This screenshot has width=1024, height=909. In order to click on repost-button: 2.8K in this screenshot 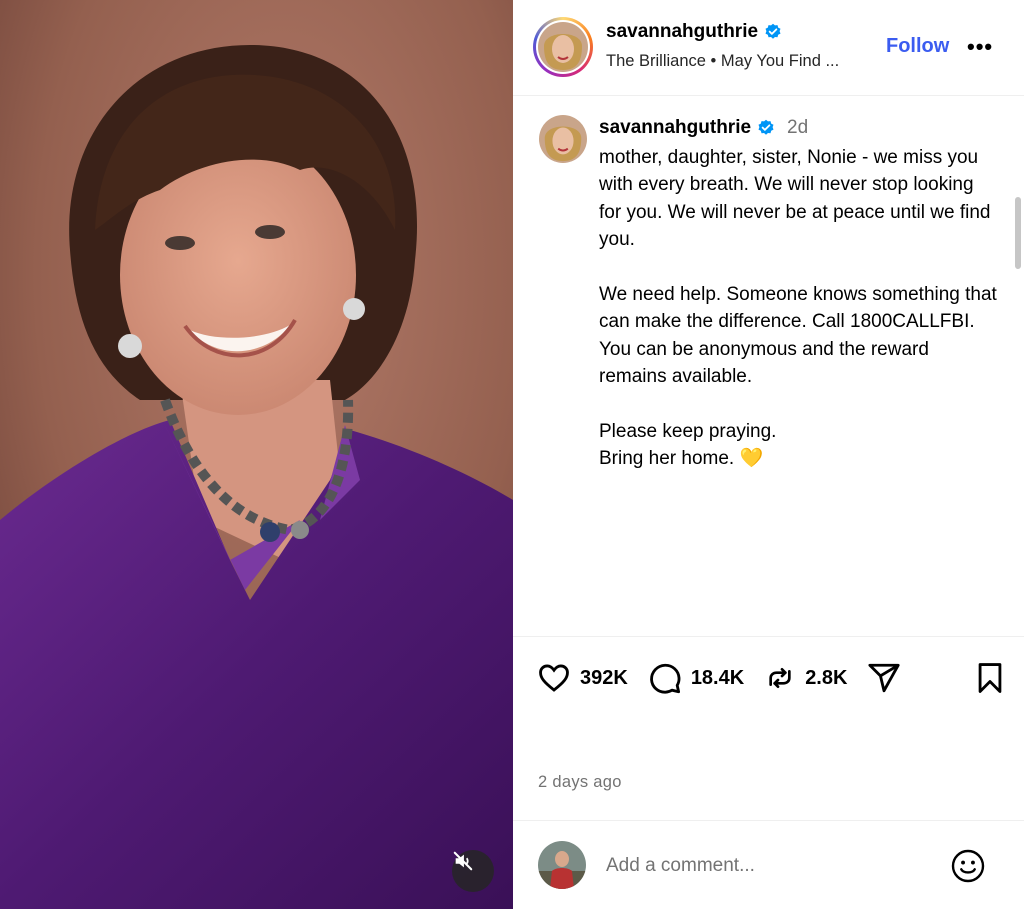, I will do `click(805, 678)`.